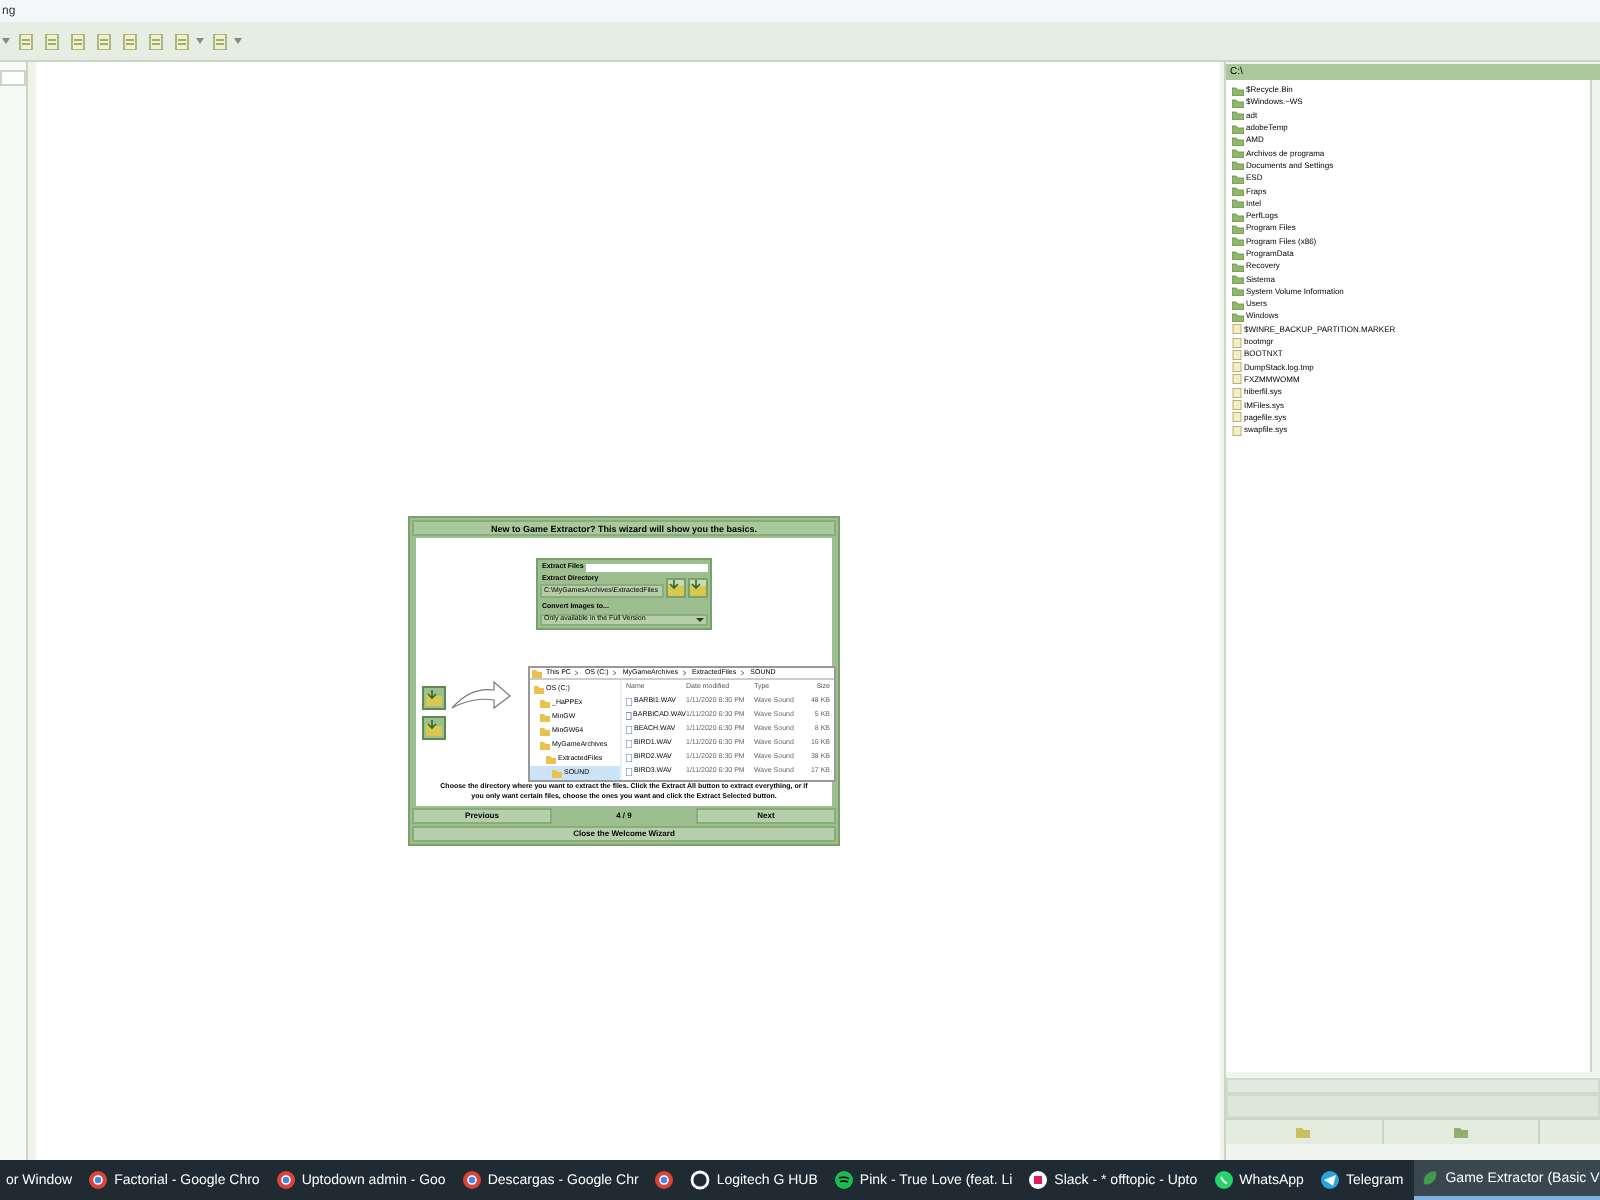 The image size is (1600, 1200). What do you see at coordinates (1038, 1180) in the screenshot?
I see `chat-icon` at bounding box center [1038, 1180].